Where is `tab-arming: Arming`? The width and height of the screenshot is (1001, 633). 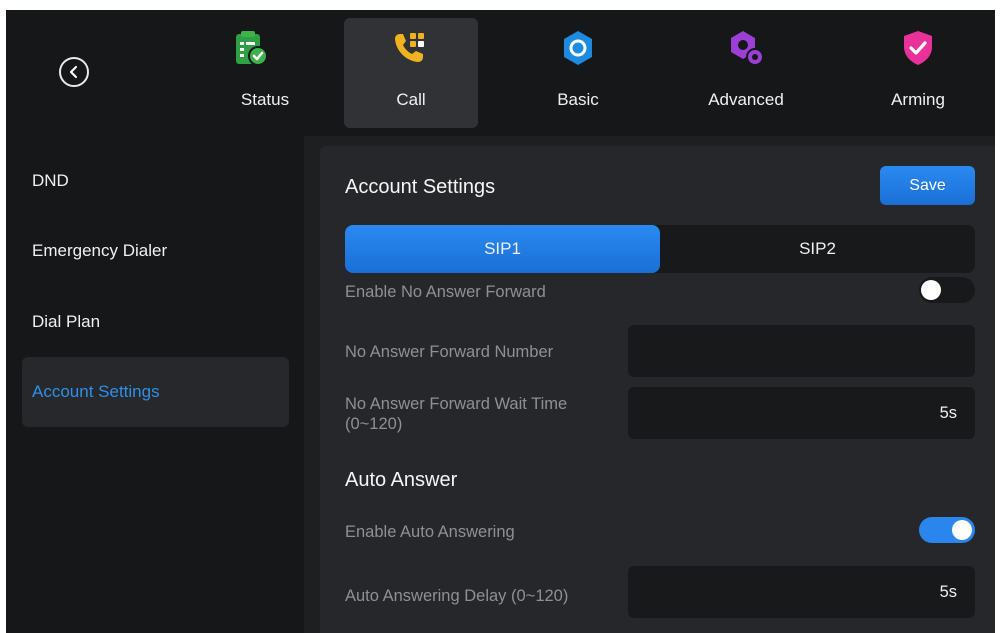
tab-arming: Arming is located at coordinates (918, 73).